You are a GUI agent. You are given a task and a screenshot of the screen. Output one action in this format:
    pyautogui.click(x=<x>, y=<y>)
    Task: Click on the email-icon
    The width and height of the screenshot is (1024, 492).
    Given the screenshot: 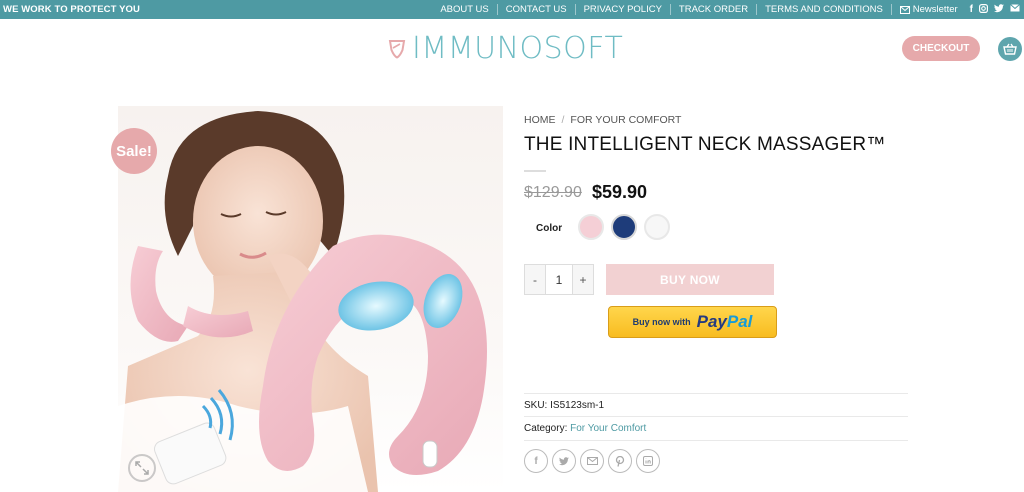 What is the action you would take?
    pyautogui.click(x=1015, y=9)
    